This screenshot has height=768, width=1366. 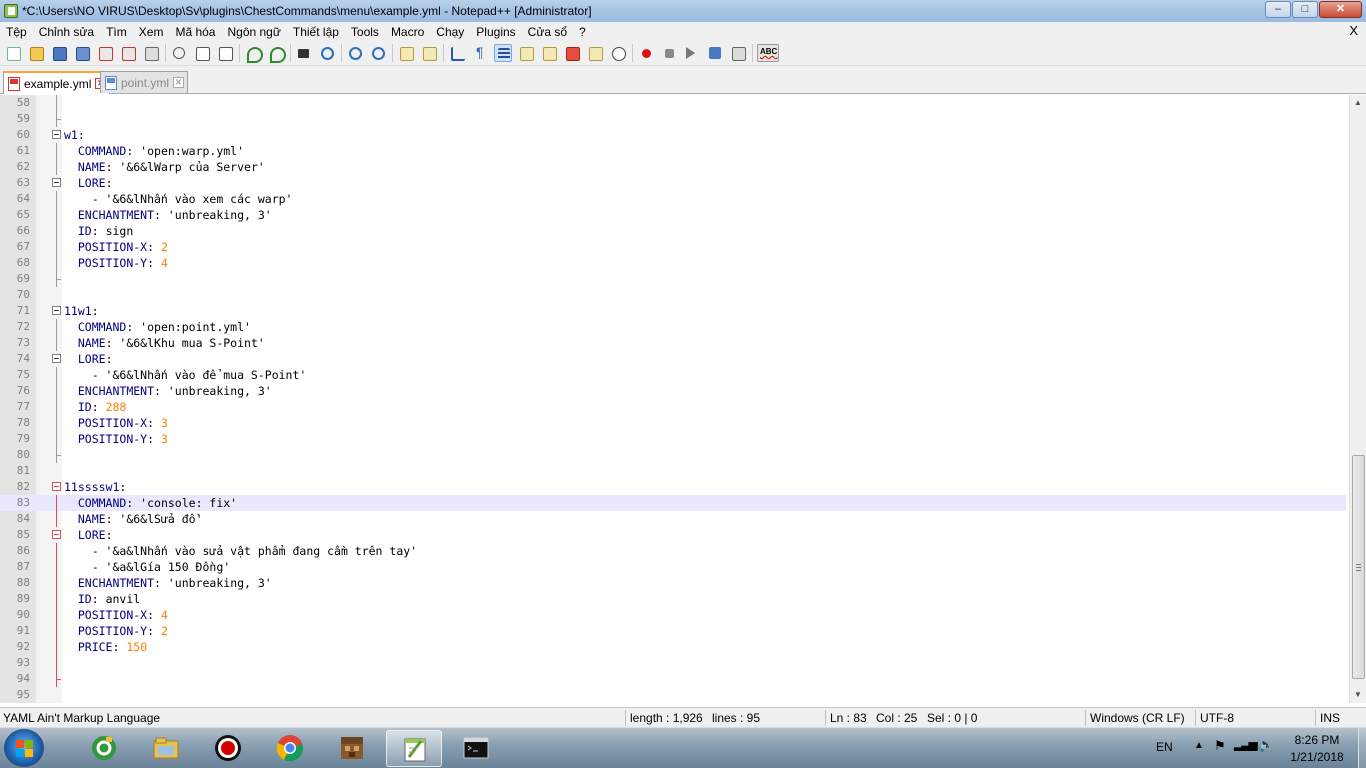 What do you see at coordinates (673, 231) in the screenshot?
I see `code-line: 66 ID: sign` at bounding box center [673, 231].